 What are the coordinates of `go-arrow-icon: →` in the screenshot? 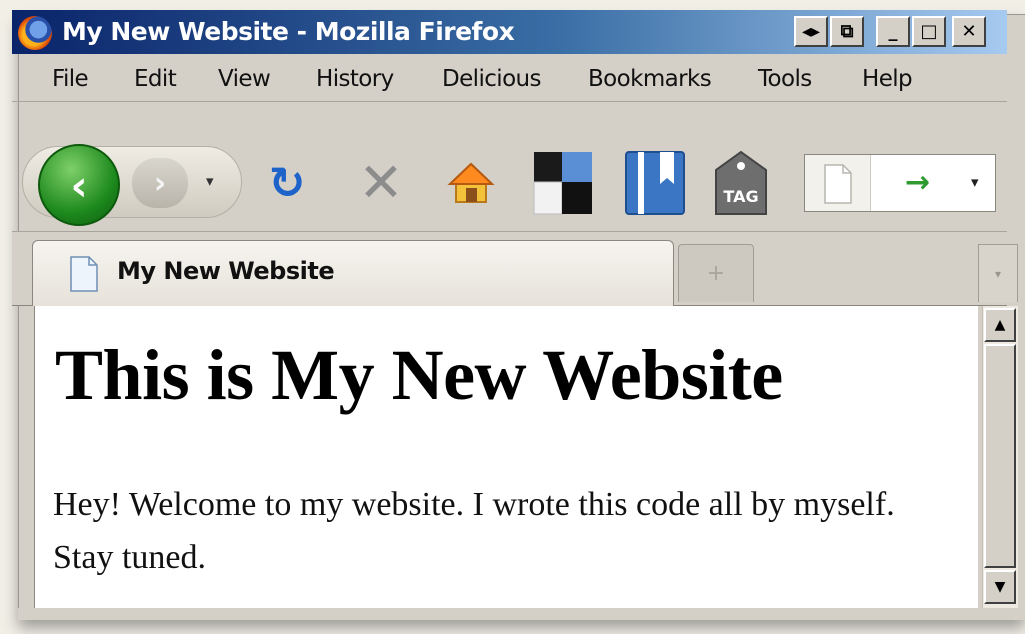 It's located at (917, 182).